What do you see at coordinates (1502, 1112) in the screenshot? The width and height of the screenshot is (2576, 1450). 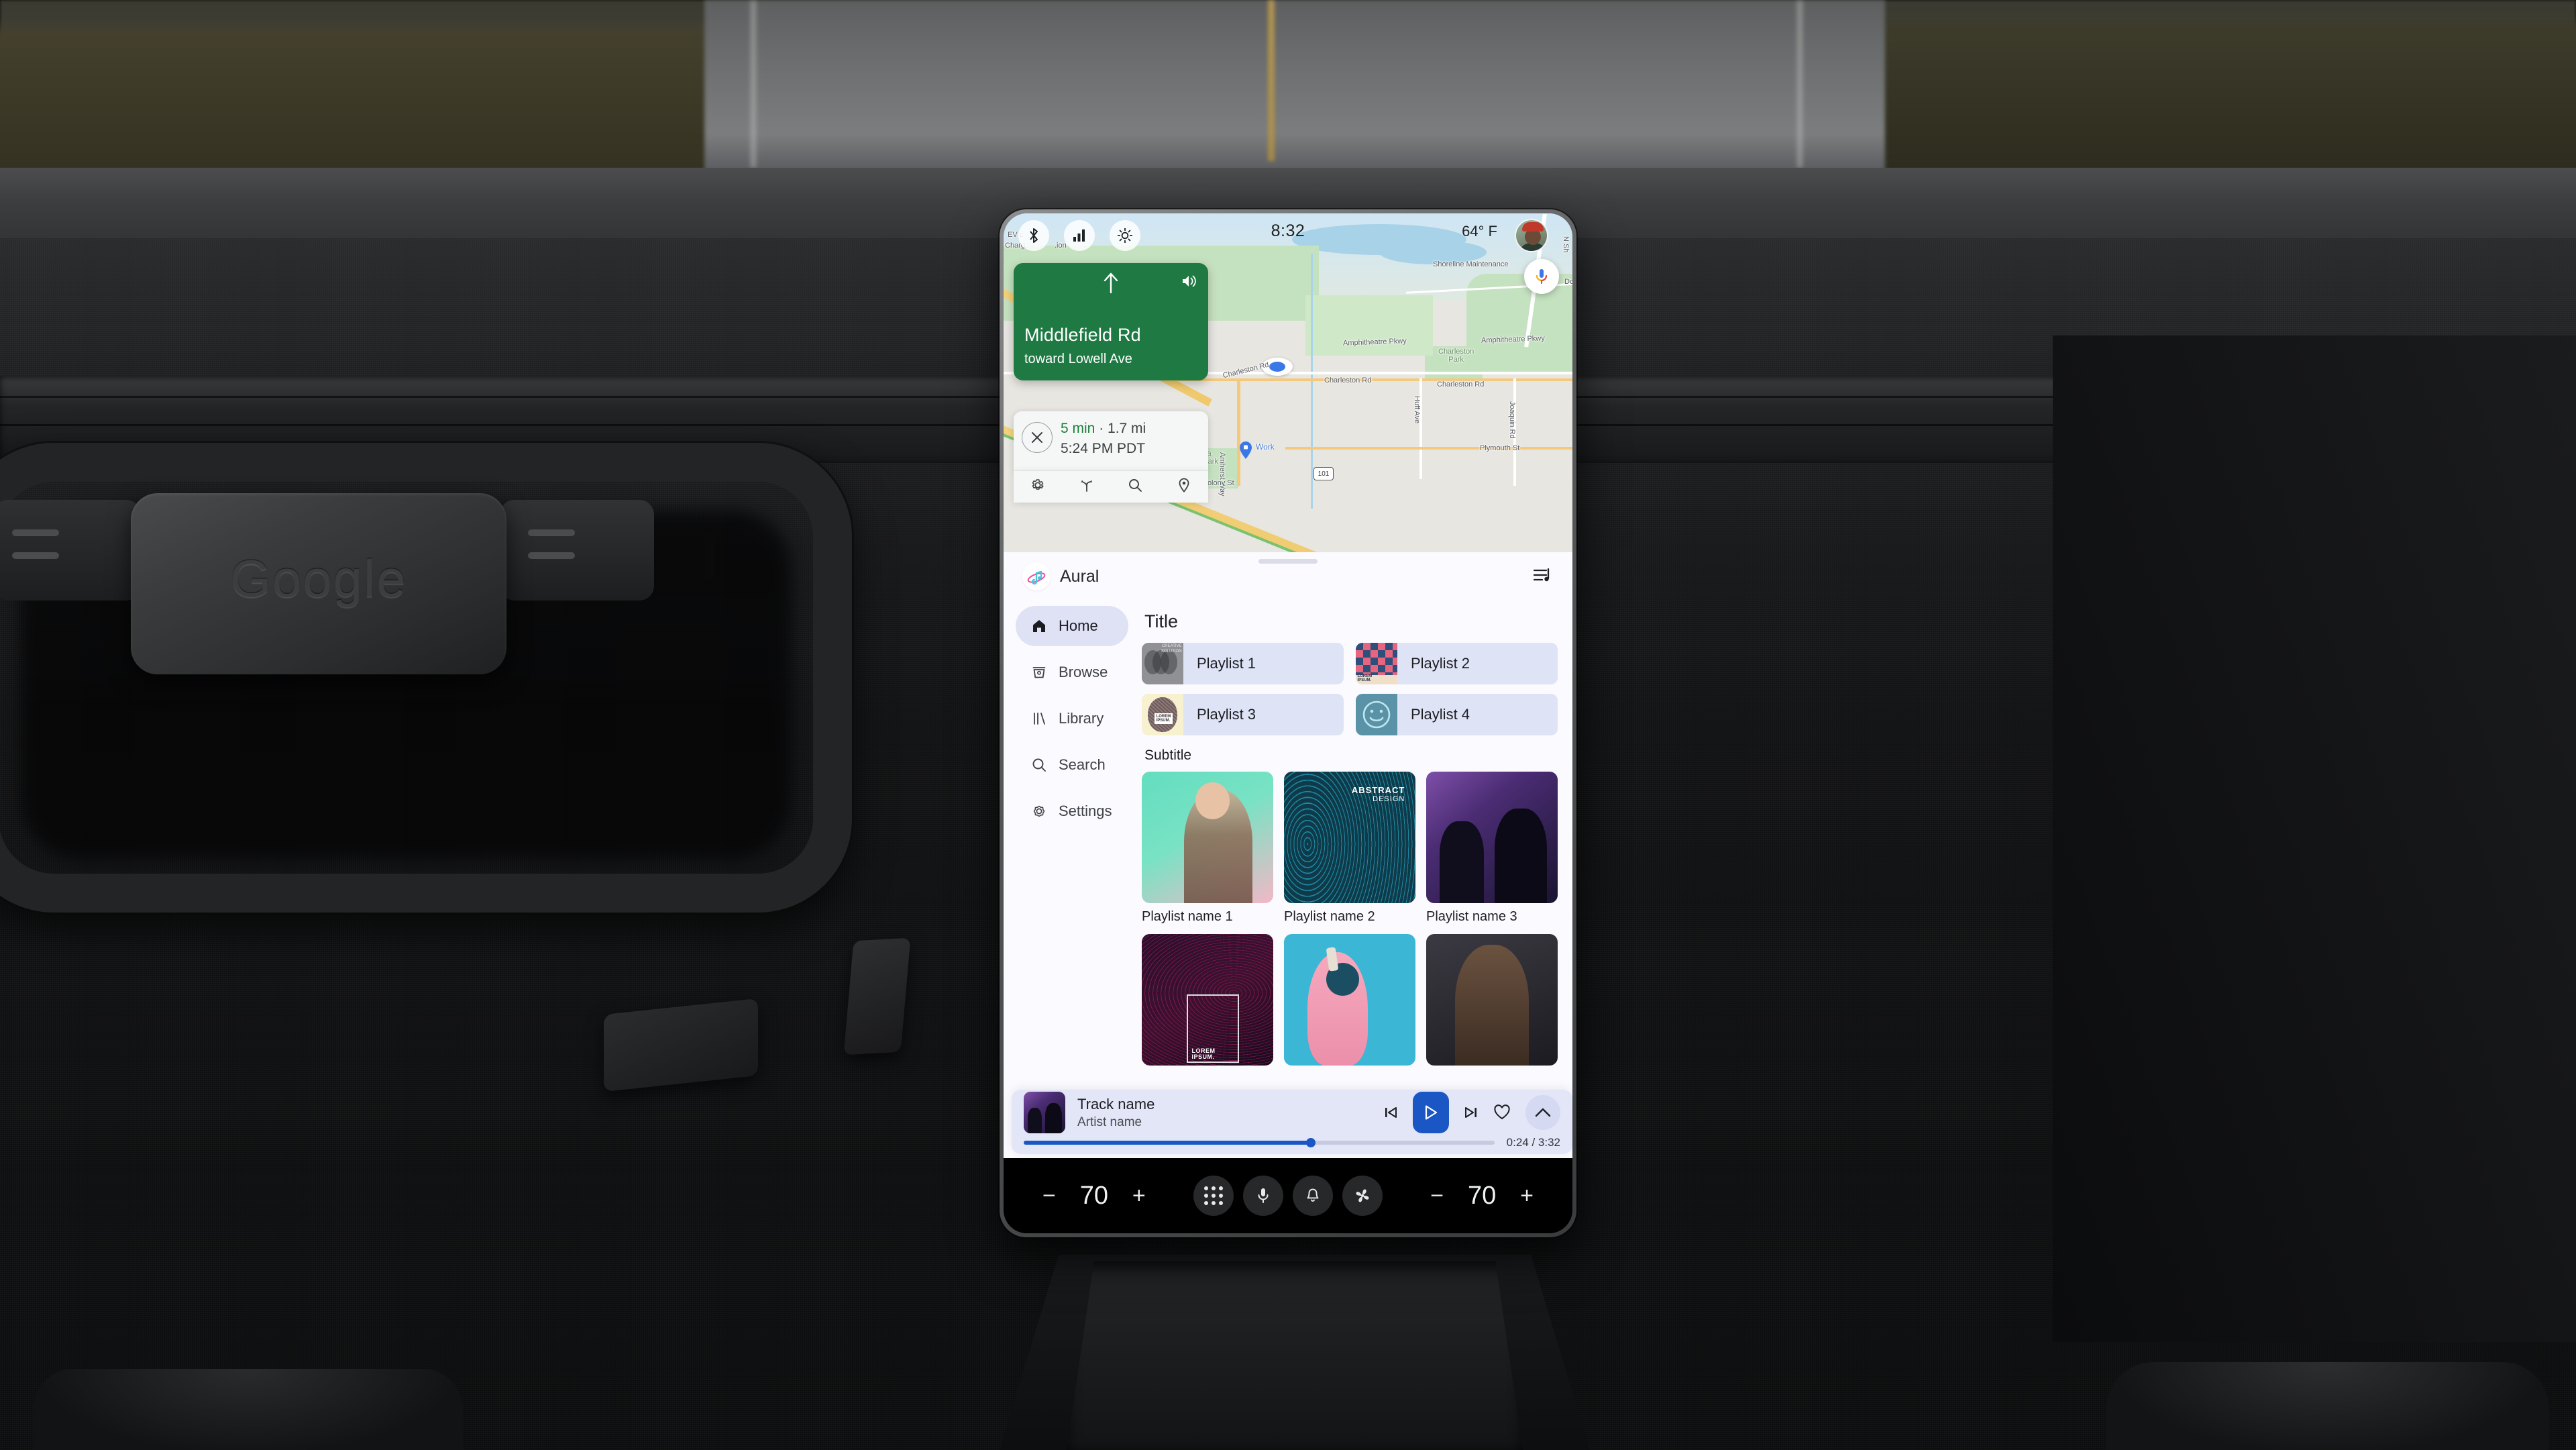 I see `heart-outline-icon` at bounding box center [1502, 1112].